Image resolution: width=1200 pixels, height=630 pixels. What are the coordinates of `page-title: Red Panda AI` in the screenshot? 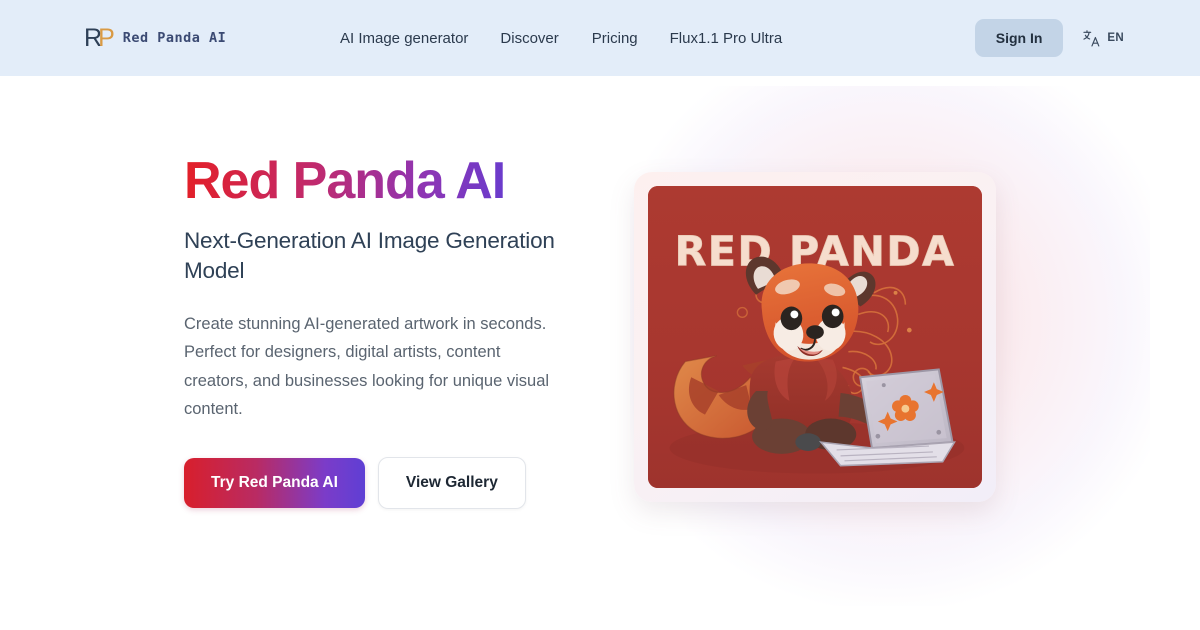 It's located at (384, 181).